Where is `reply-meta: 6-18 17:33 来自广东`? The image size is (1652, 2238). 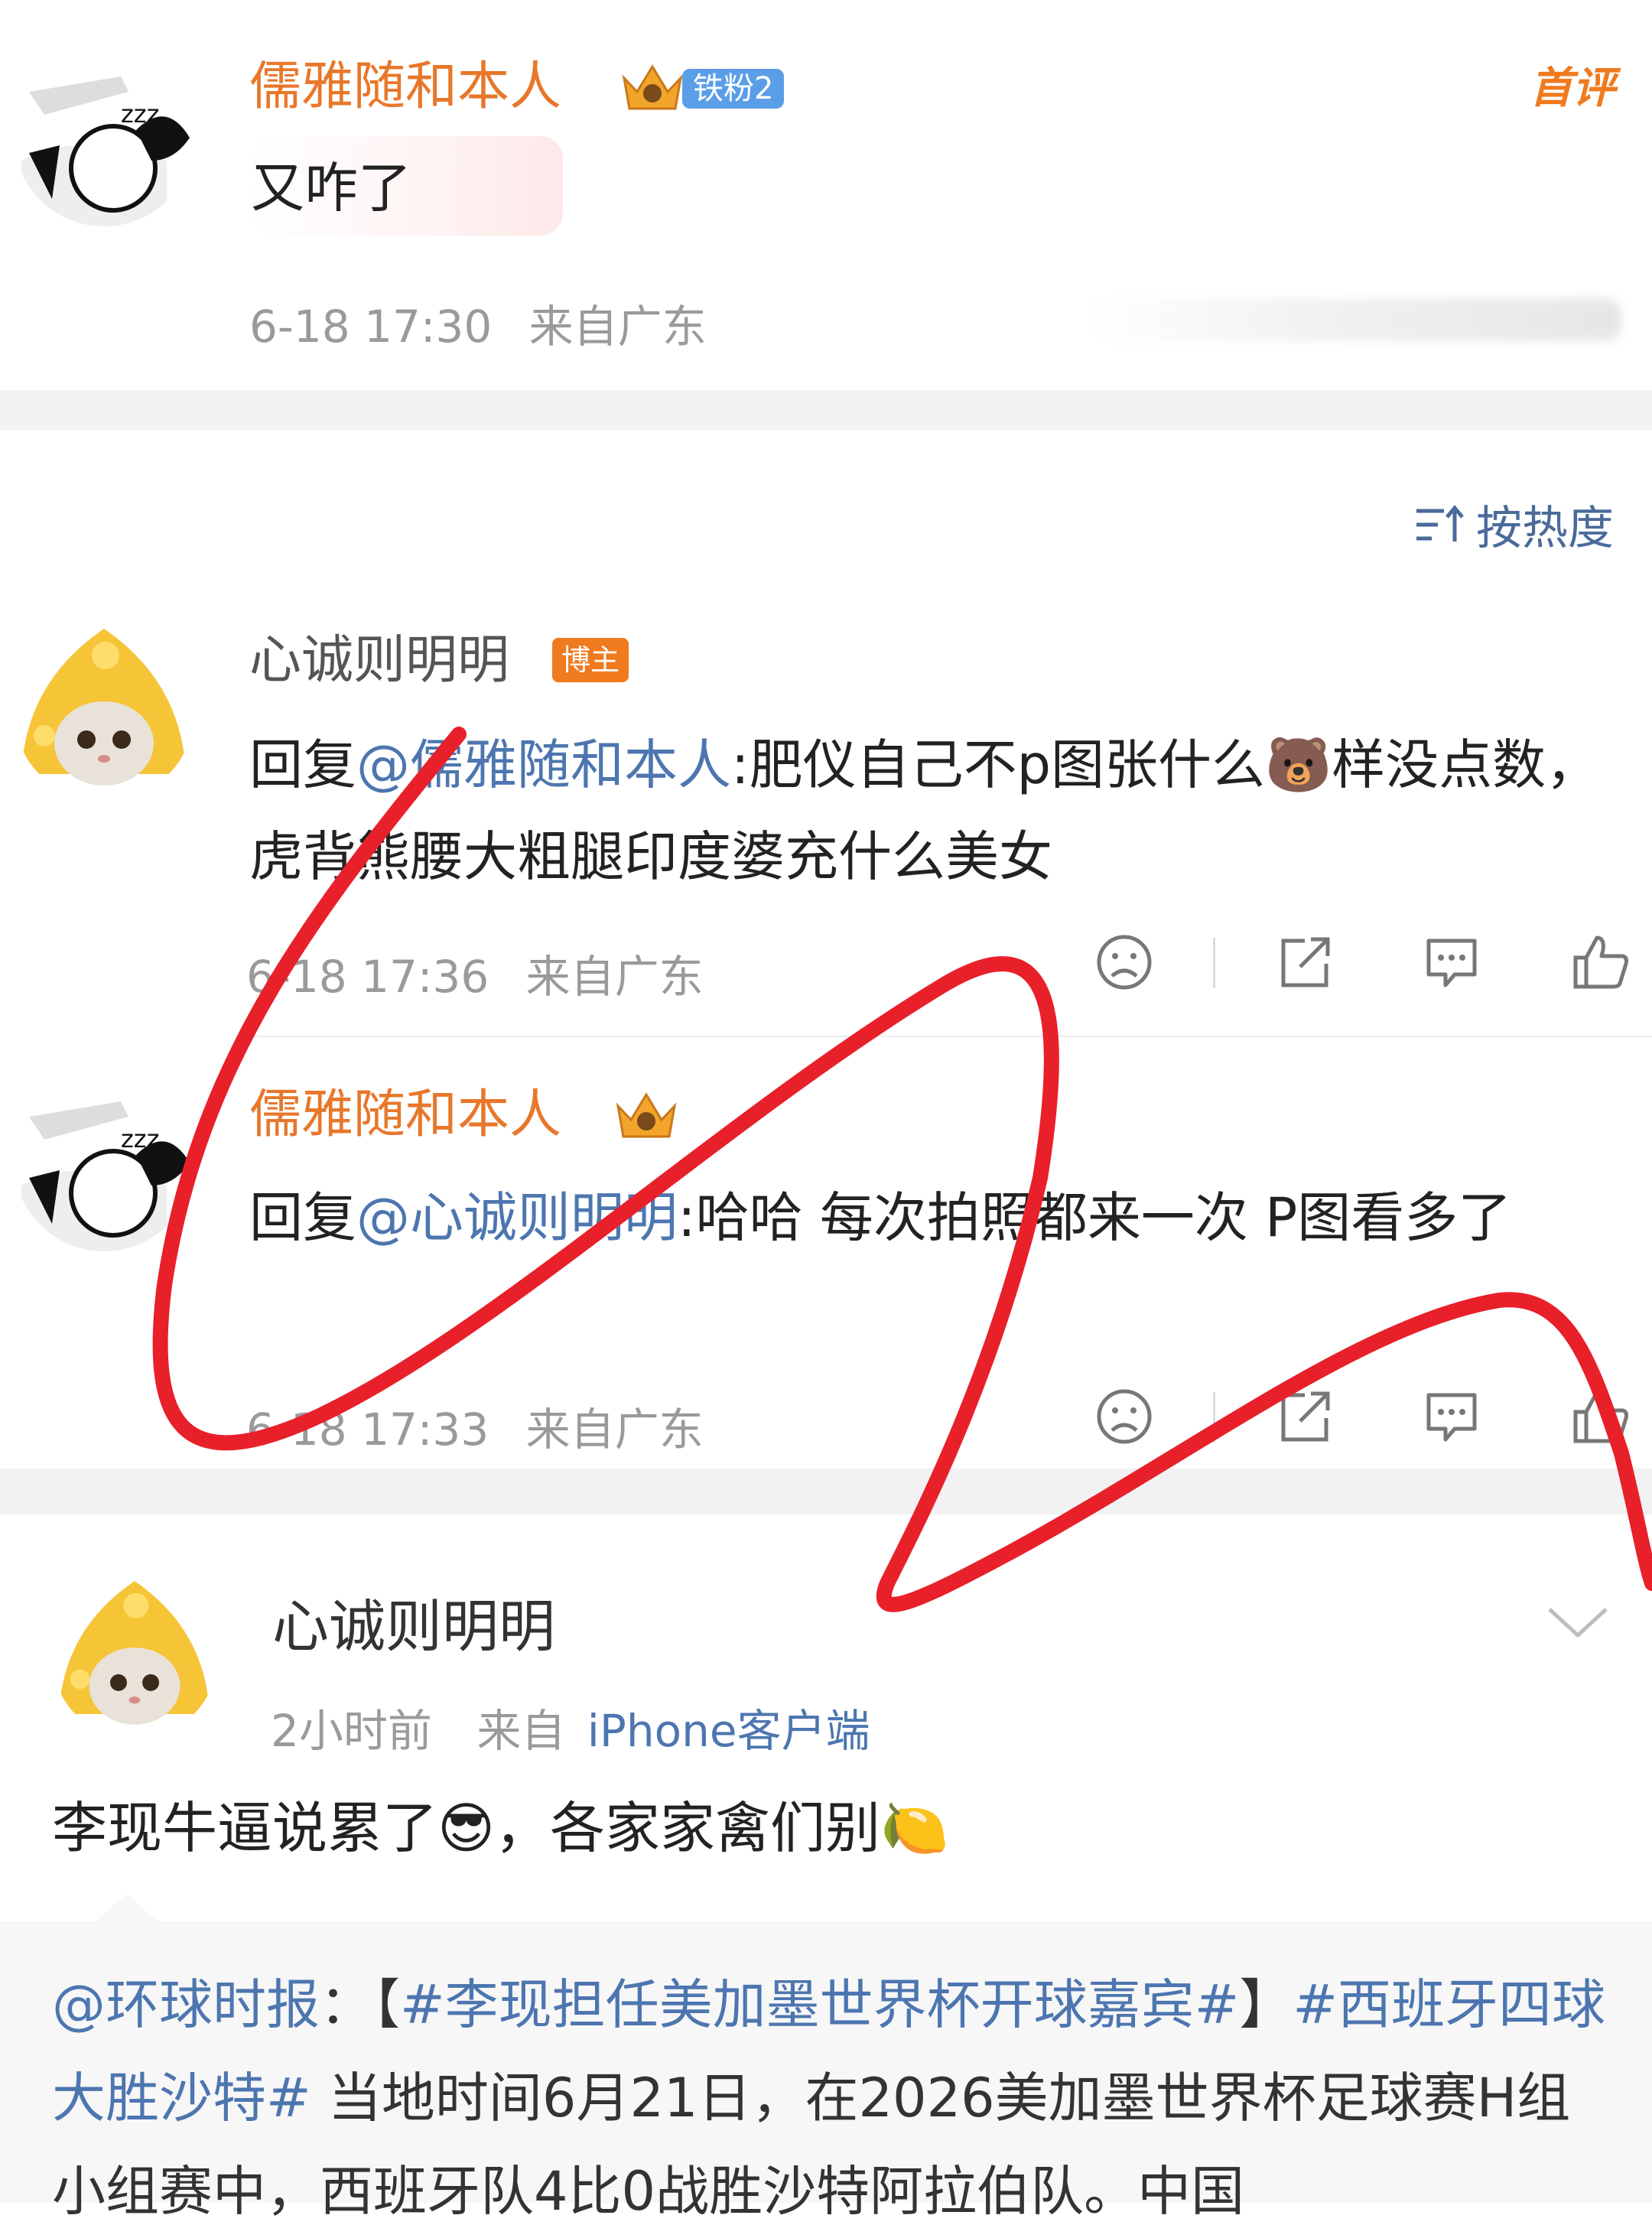
reply-meta: 6-18 17:33 来自广东 is located at coordinates (475, 1426).